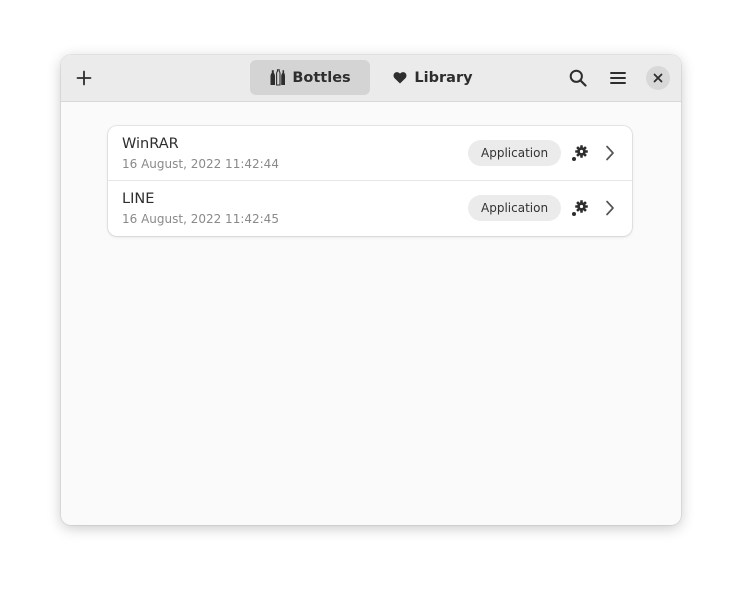  I want to click on hamburger-menu-icon, so click(618, 78).